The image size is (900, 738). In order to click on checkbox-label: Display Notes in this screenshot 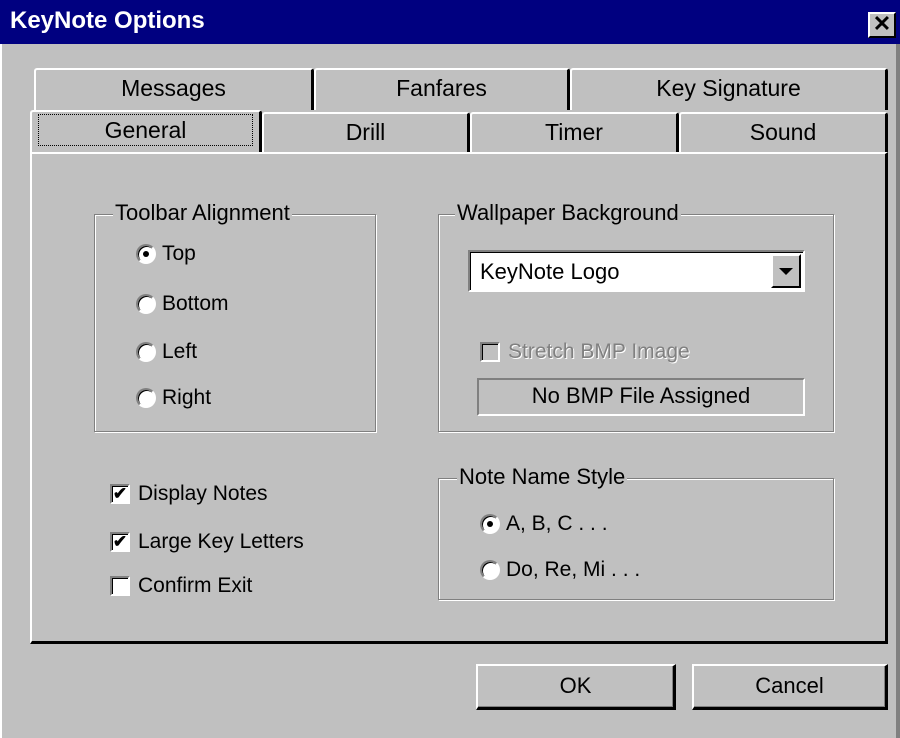, I will do `click(203, 493)`.